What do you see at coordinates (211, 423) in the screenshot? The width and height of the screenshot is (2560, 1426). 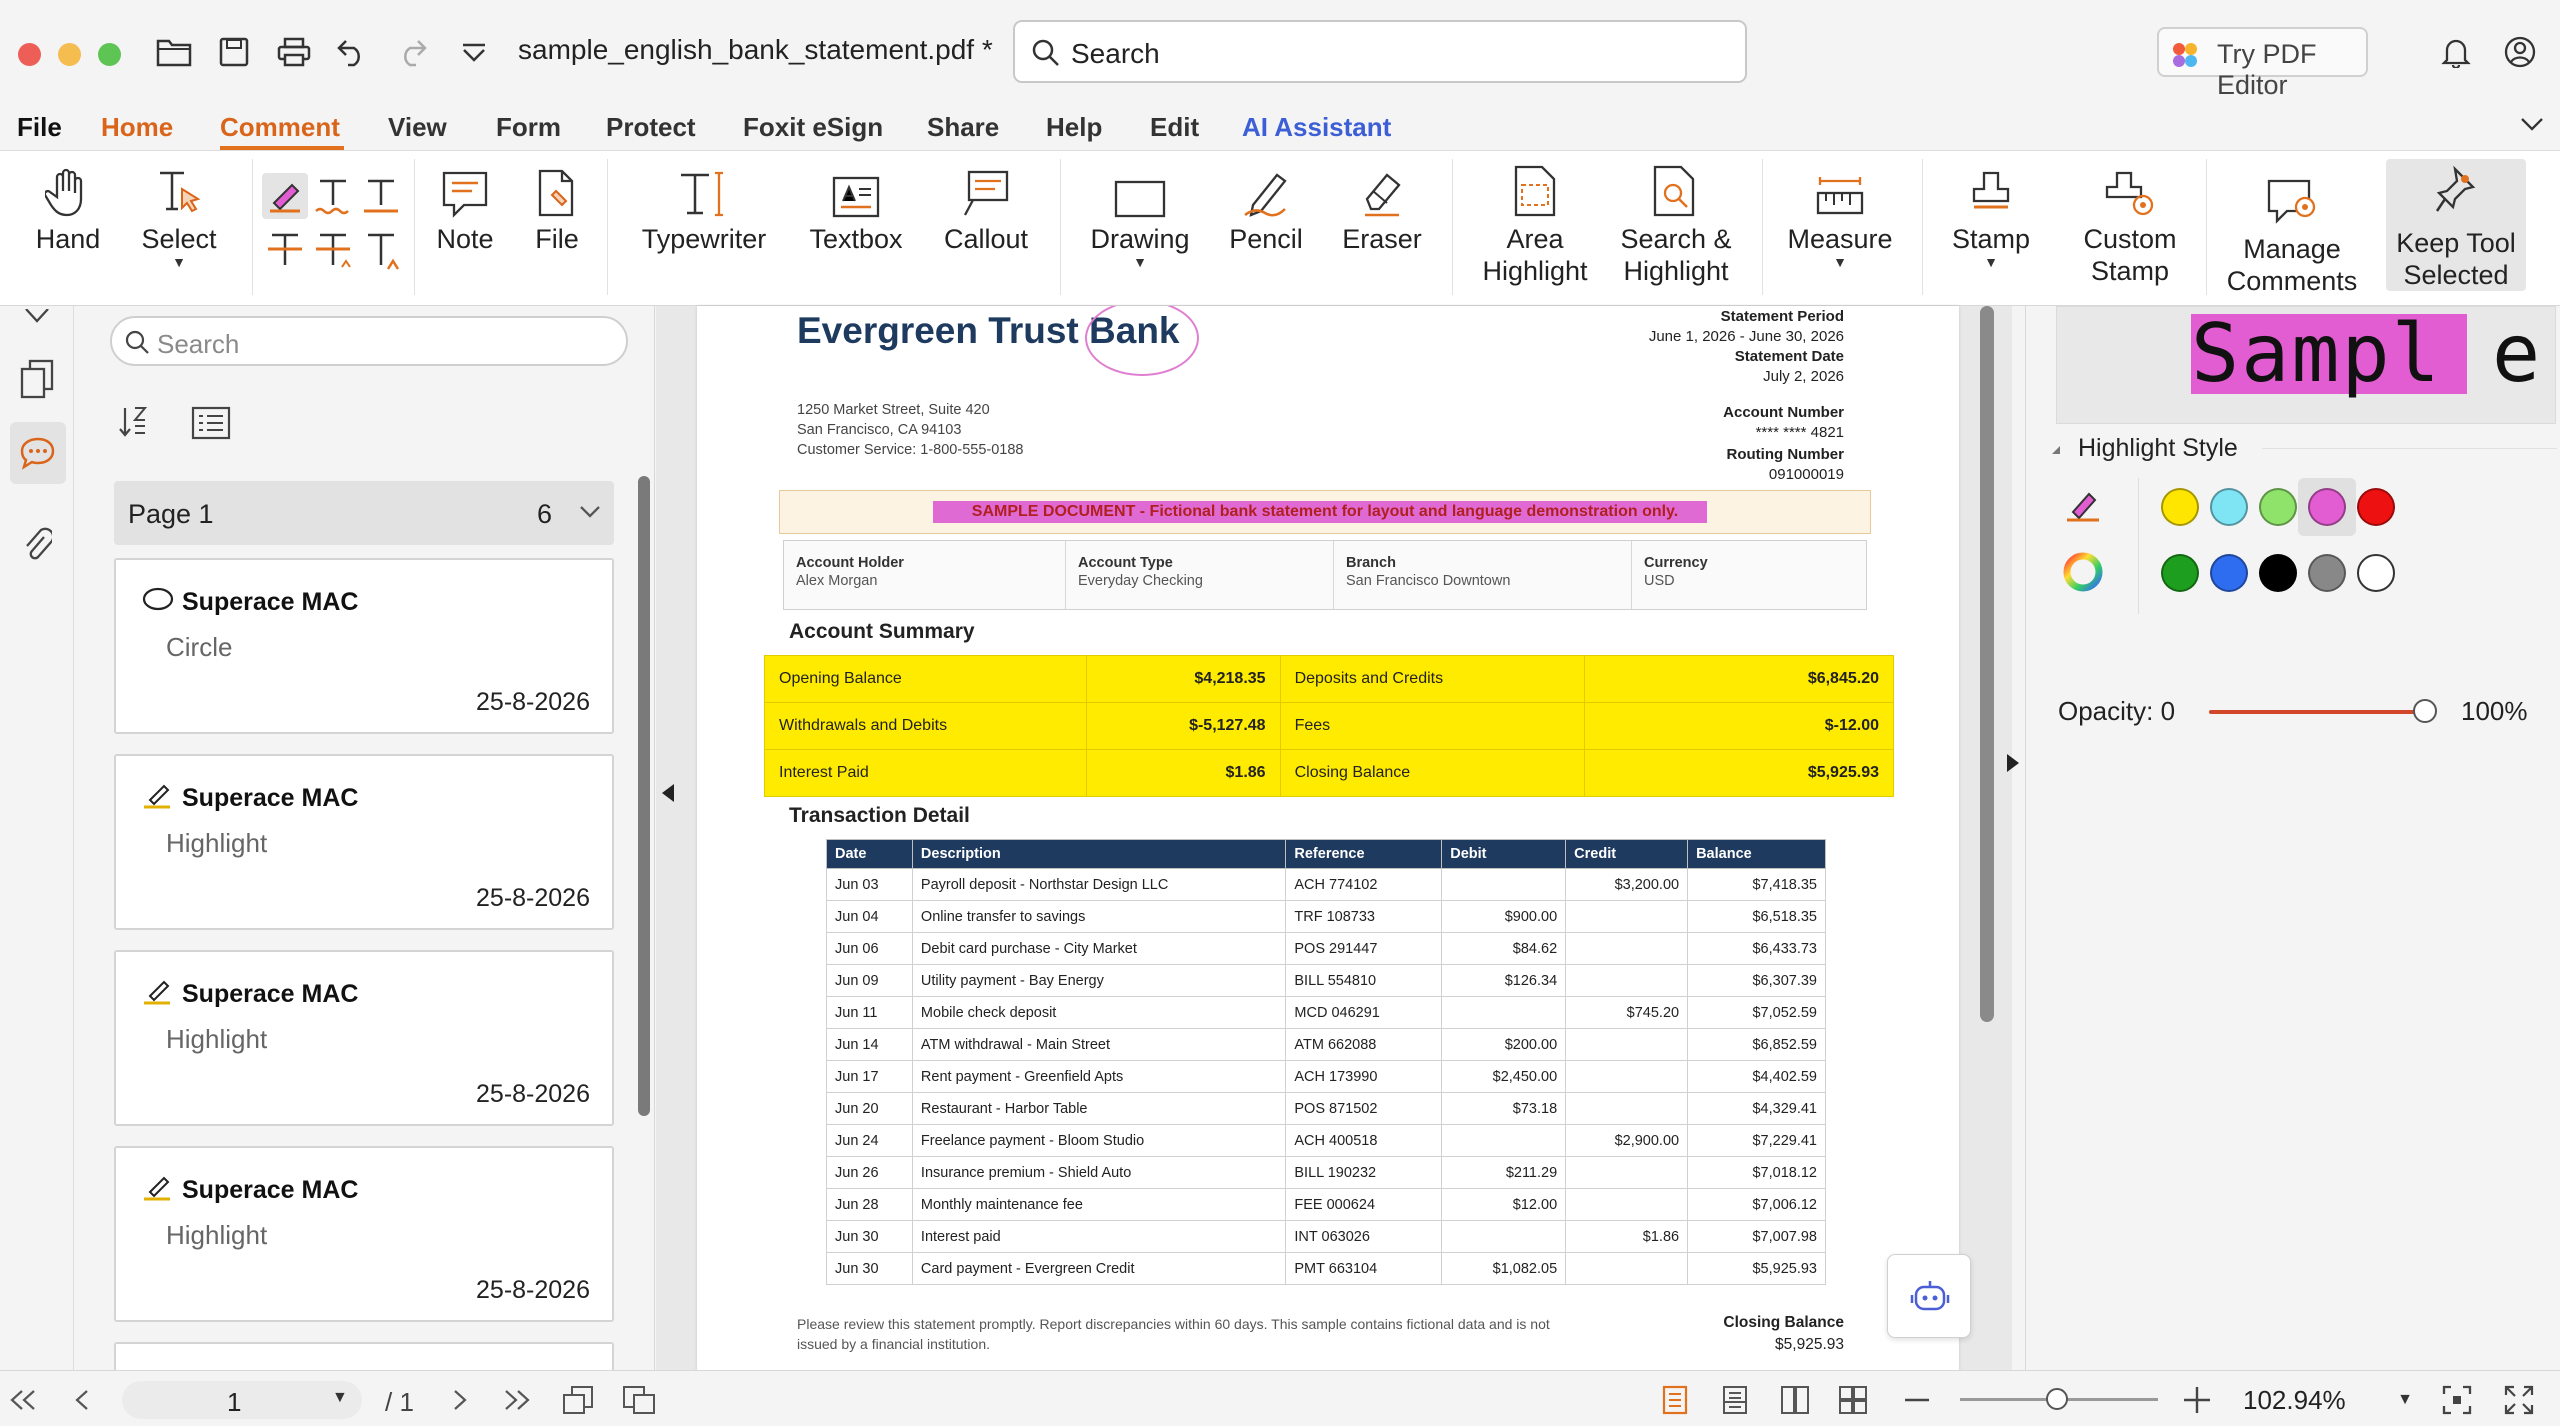 I see `filter-list-icon` at bounding box center [211, 423].